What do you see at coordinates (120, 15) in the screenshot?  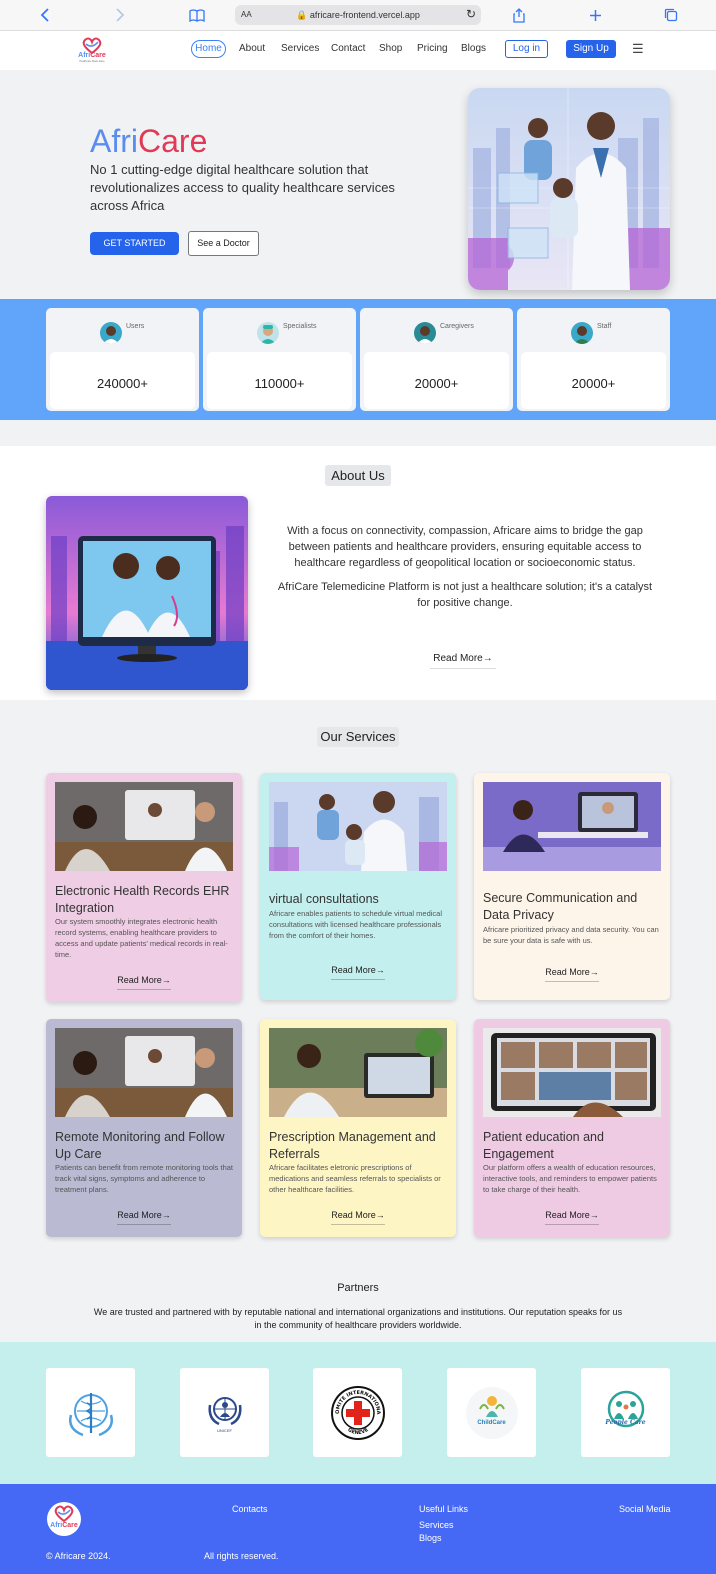 I see `forward-icon` at bounding box center [120, 15].